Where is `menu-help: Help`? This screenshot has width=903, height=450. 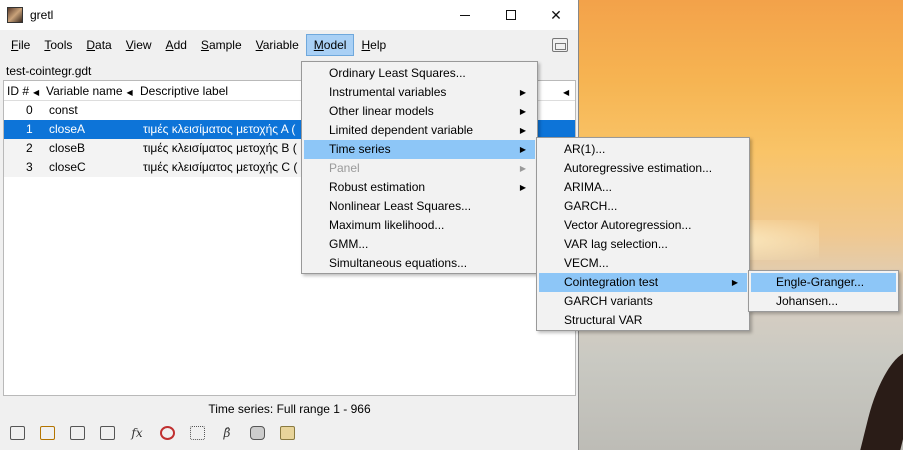
menu-help: Help is located at coordinates (373, 45).